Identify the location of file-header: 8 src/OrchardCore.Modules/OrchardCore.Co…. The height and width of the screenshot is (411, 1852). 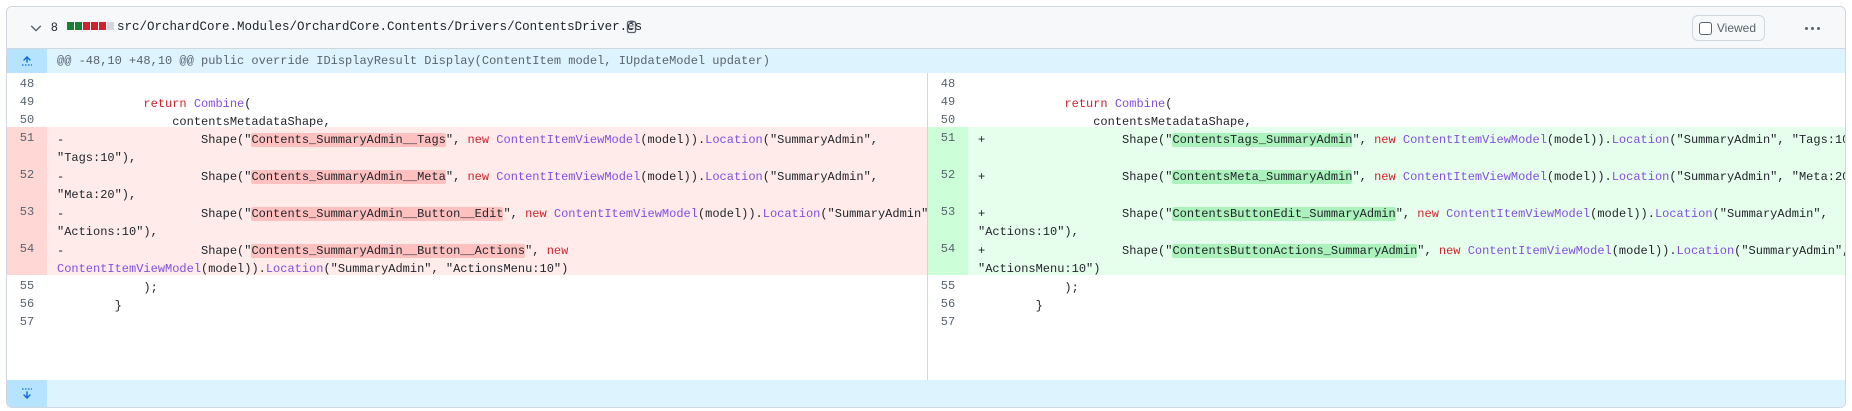
(926, 28).